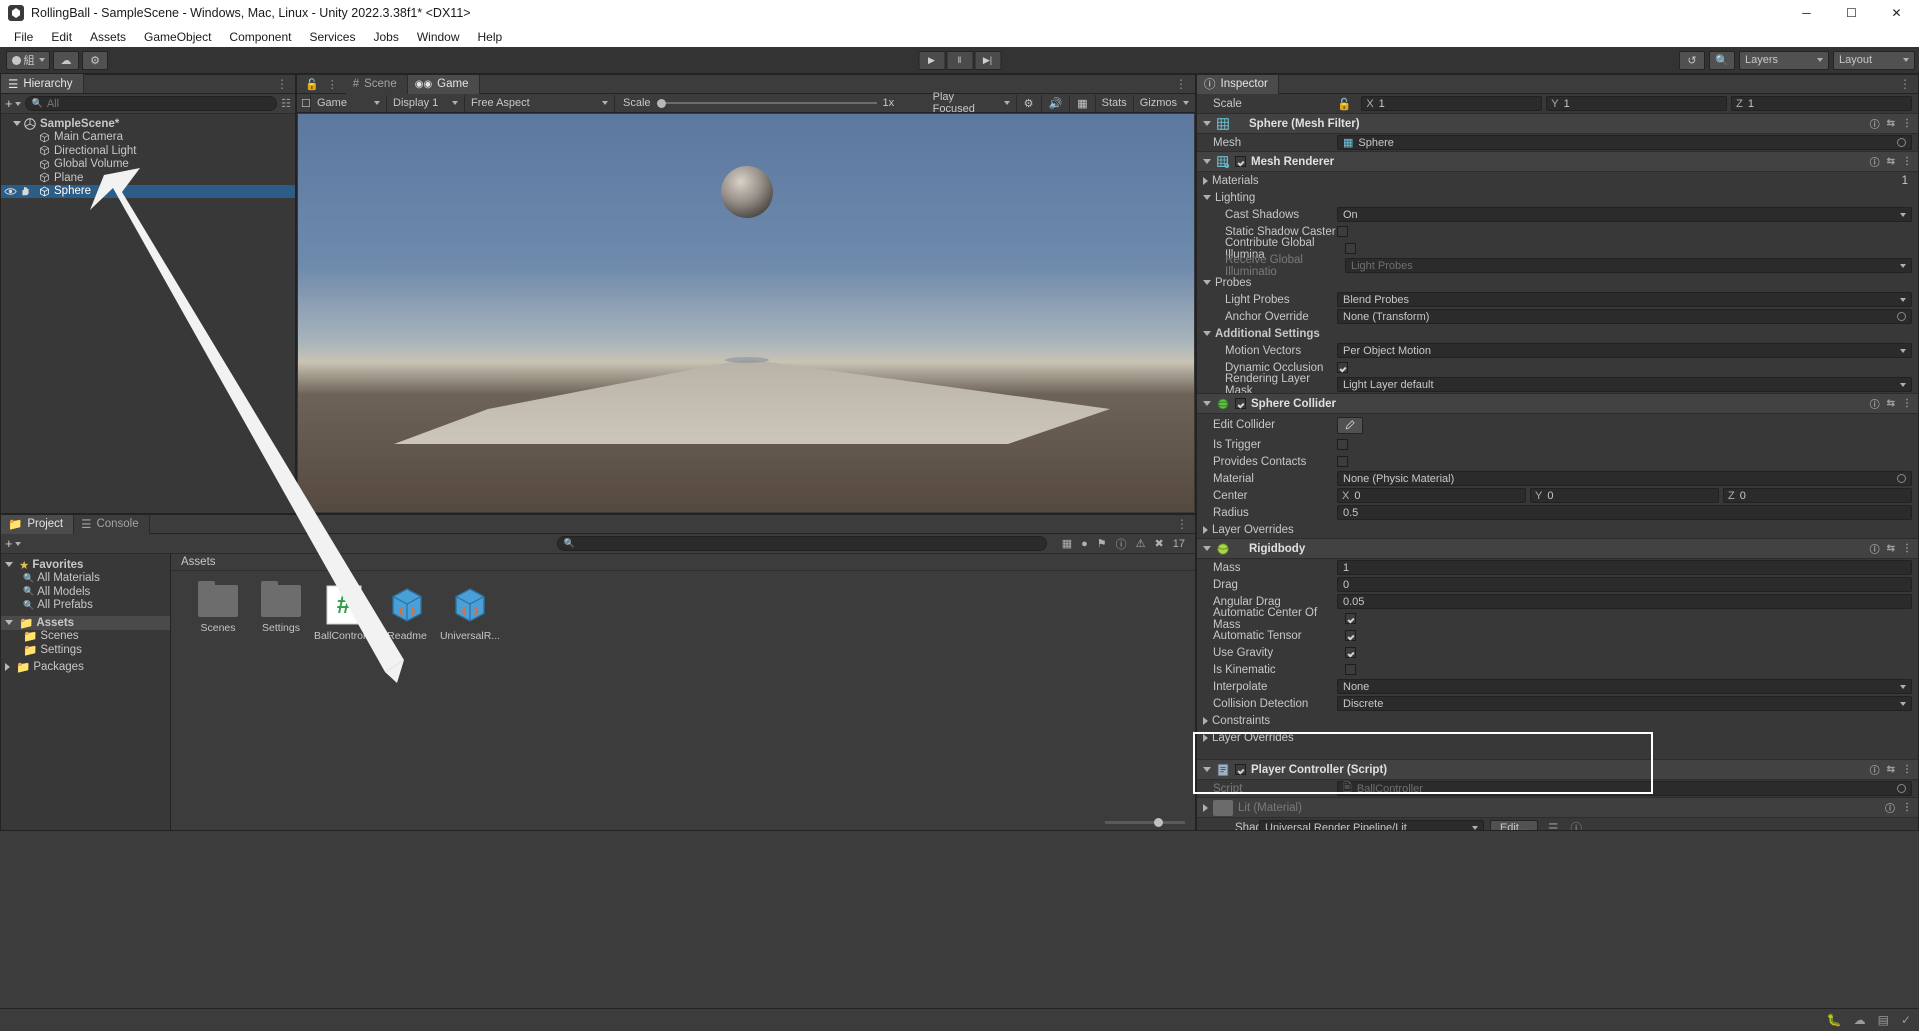 Image resolution: width=1919 pixels, height=1031 pixels. I want to click on check-icon: ✓, so click(1906, 1020).